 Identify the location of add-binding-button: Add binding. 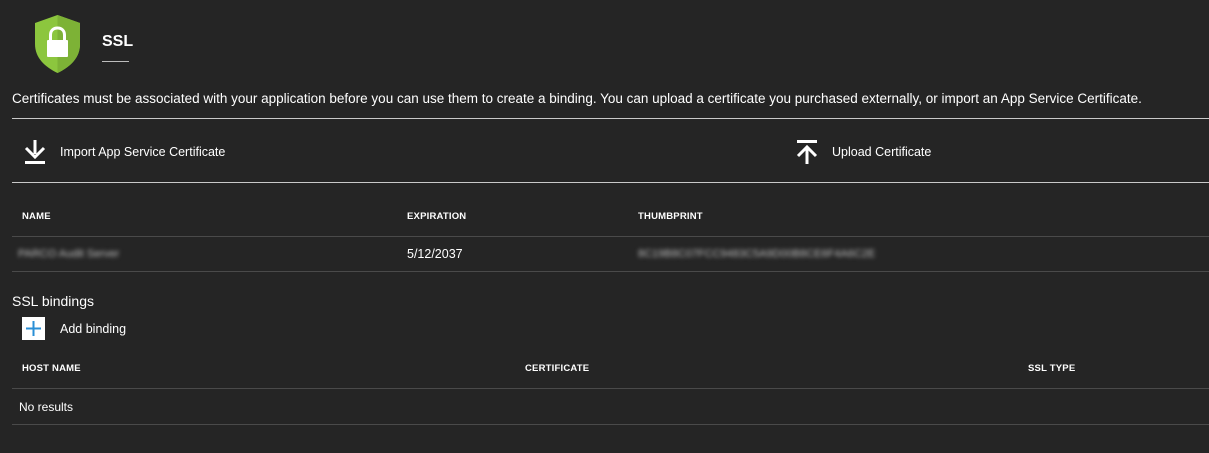
(74, 328).